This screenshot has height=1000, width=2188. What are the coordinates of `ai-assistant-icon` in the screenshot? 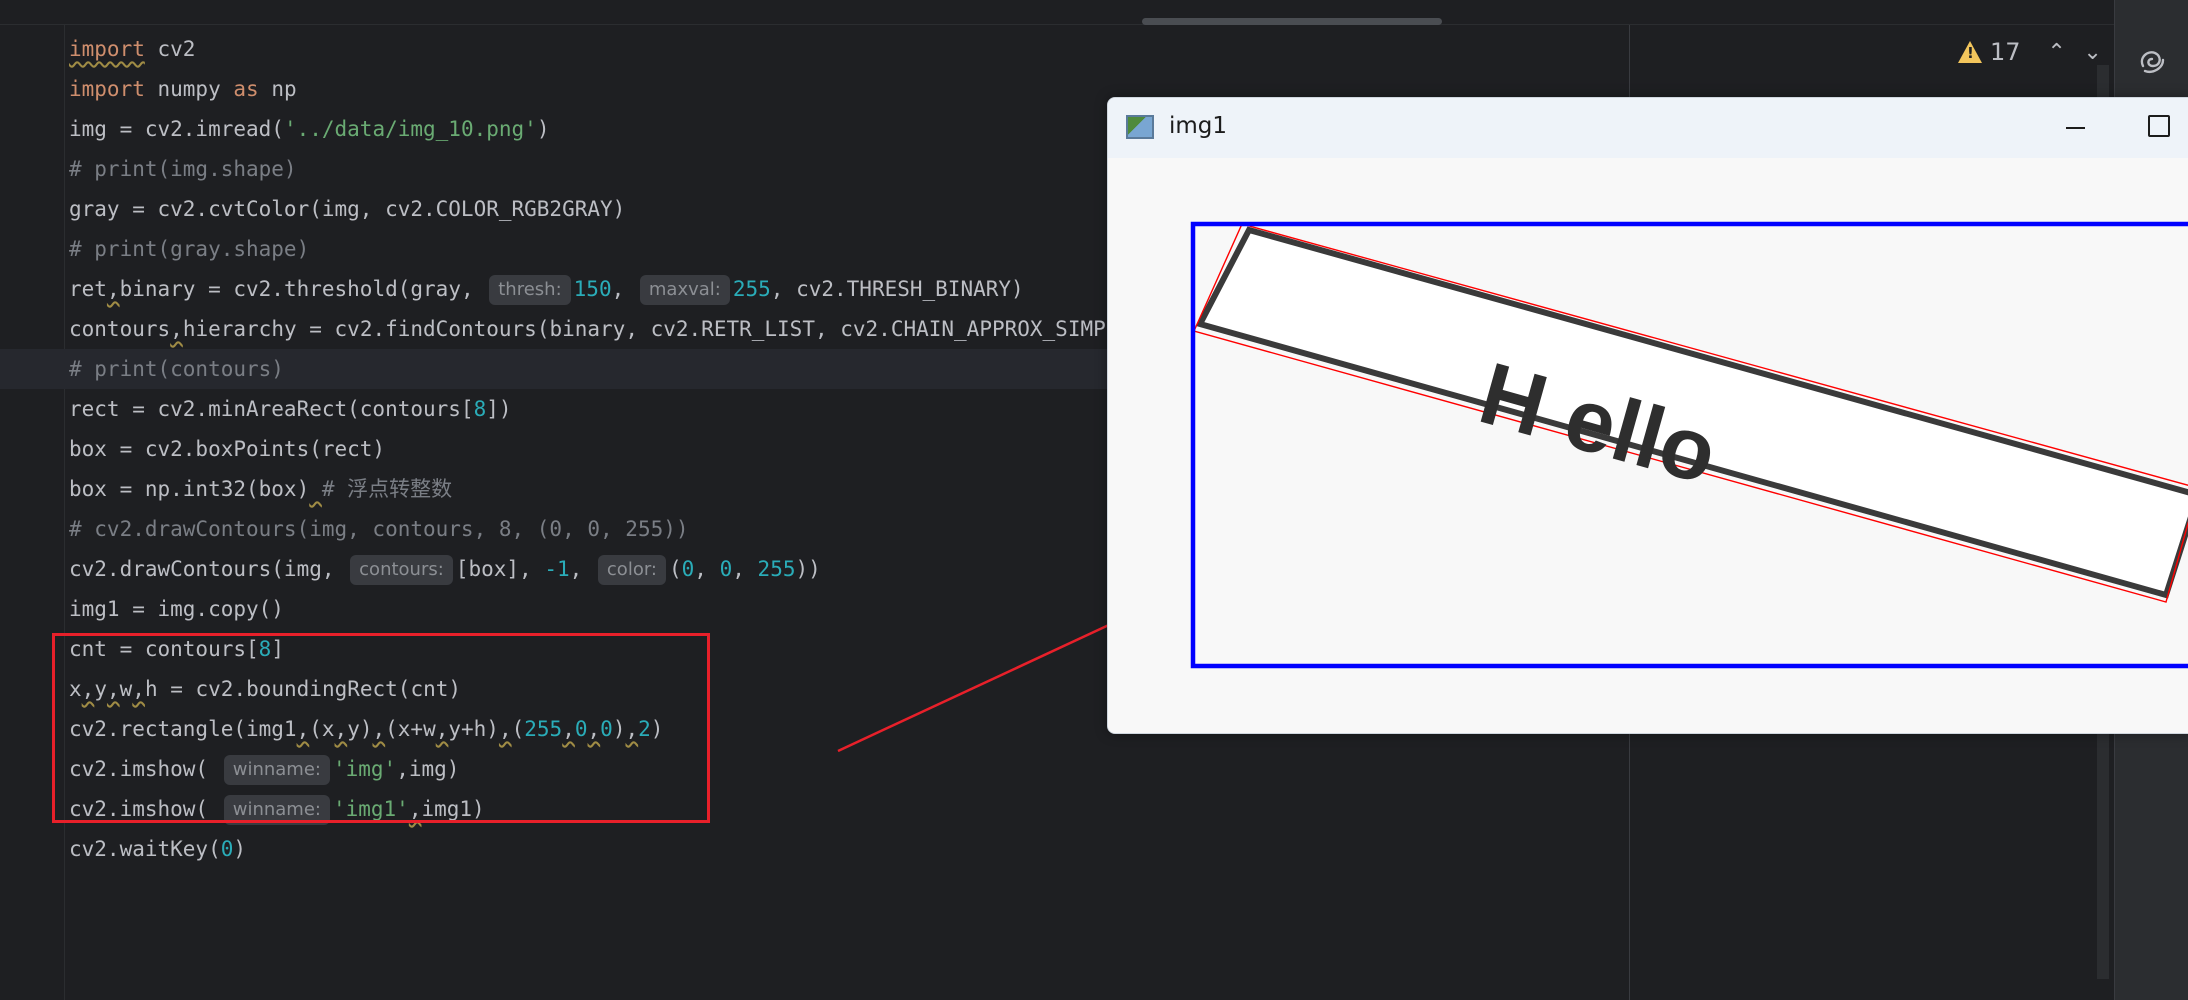 It's located at (2152, 61).